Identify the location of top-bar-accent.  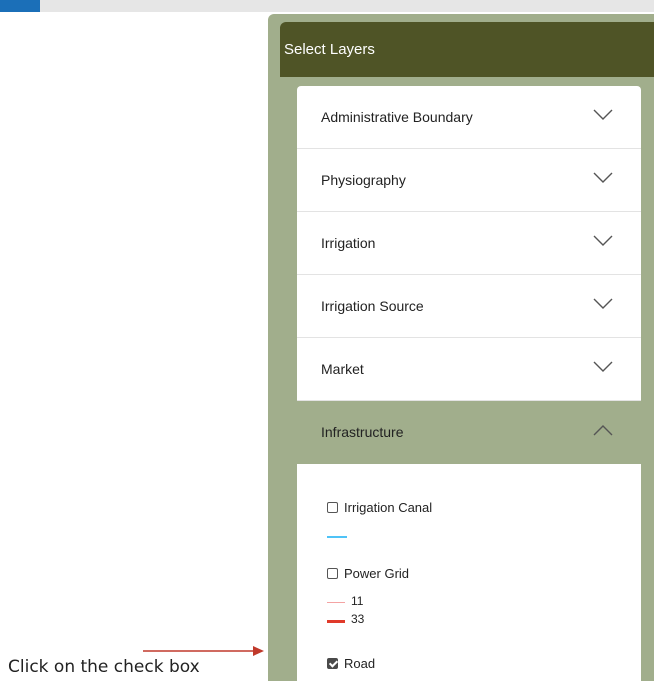
(20, 6).